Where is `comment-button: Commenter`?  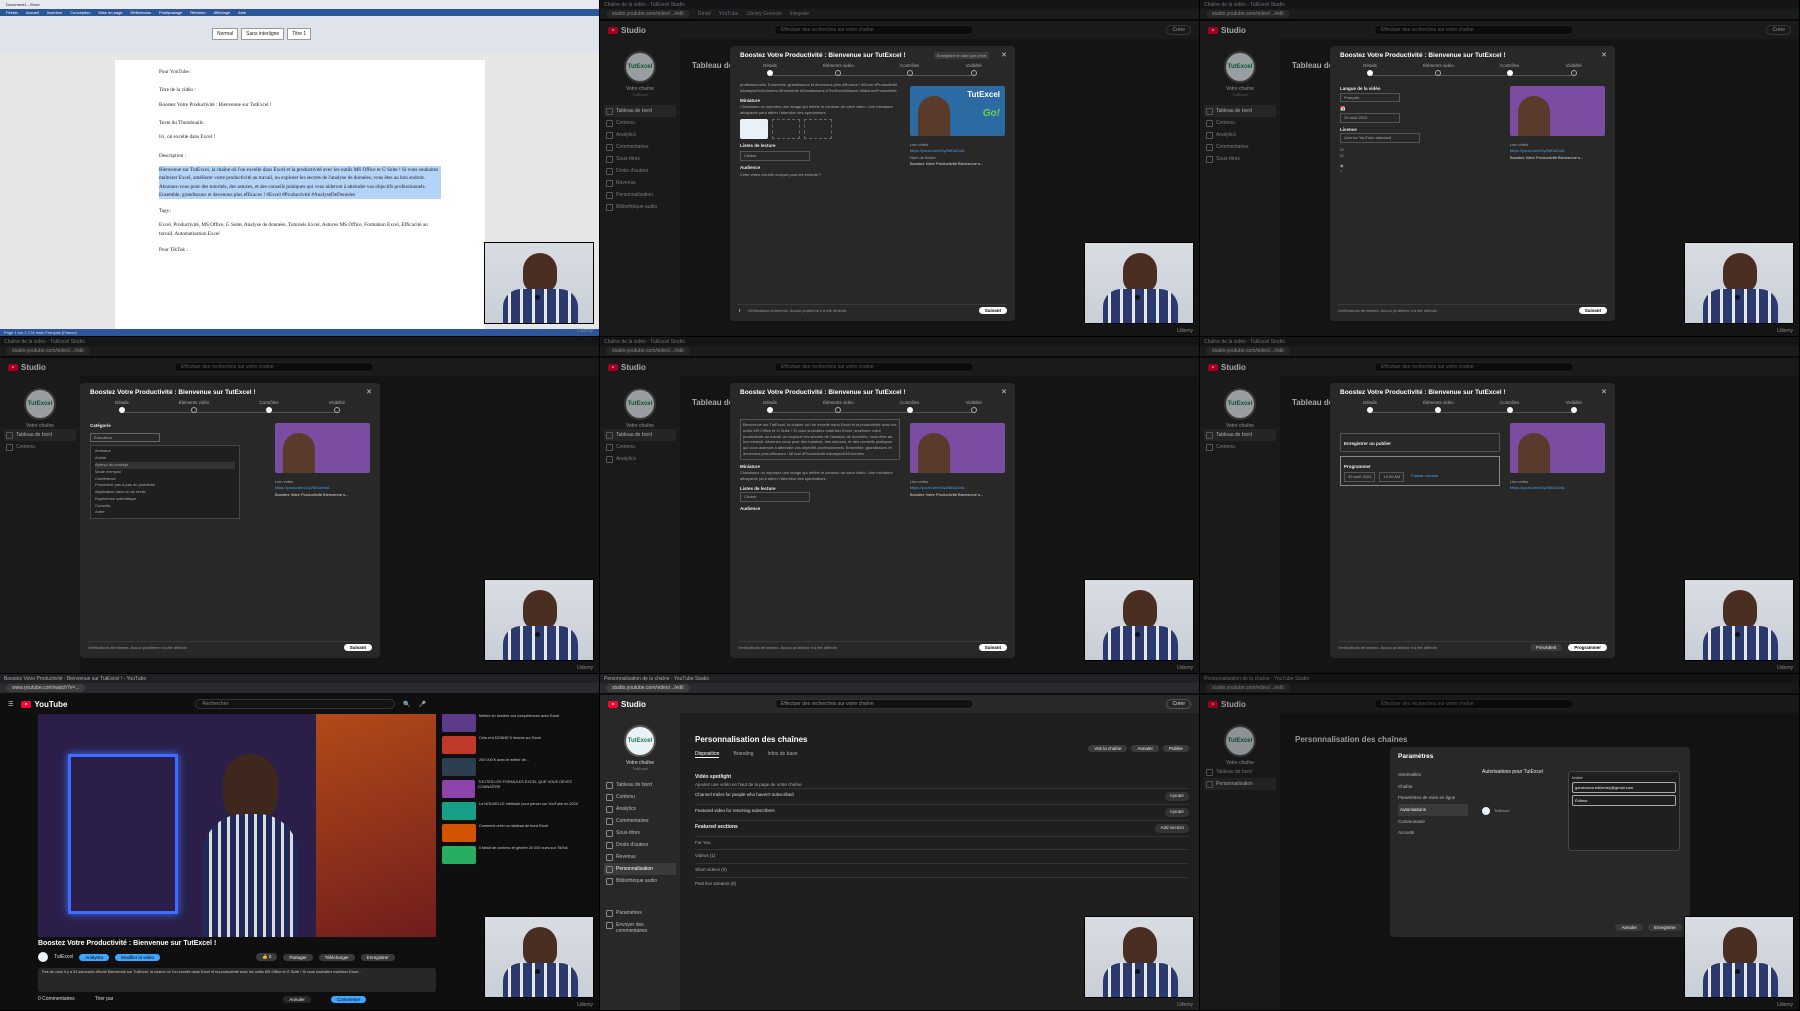
comment-button: Commenter is located at coordinates (348, 999).